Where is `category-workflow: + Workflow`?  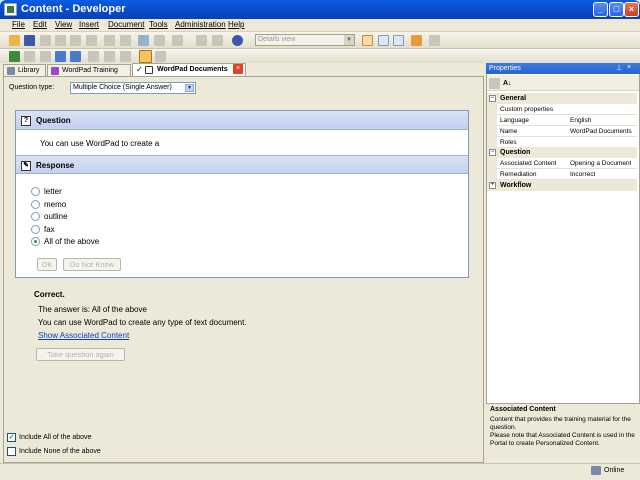
category-workflow: + Workflow is located at coordinates (562, 185).